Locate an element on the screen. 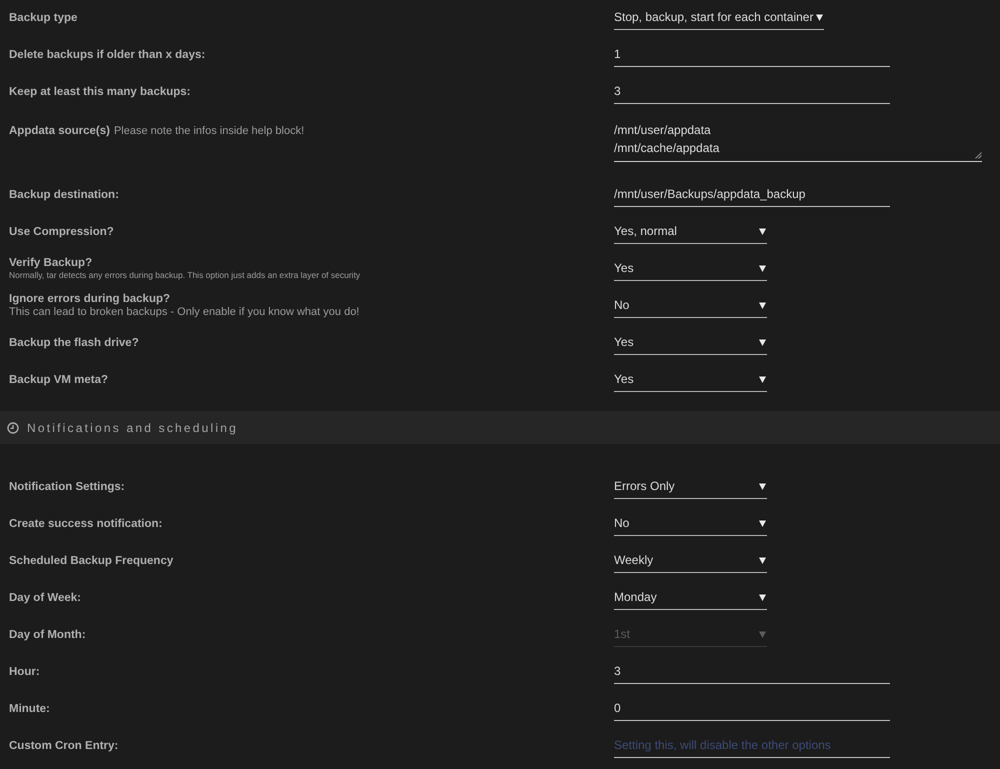  setting-label: Keep at least this many backups: is located at coordinates (100, 92).